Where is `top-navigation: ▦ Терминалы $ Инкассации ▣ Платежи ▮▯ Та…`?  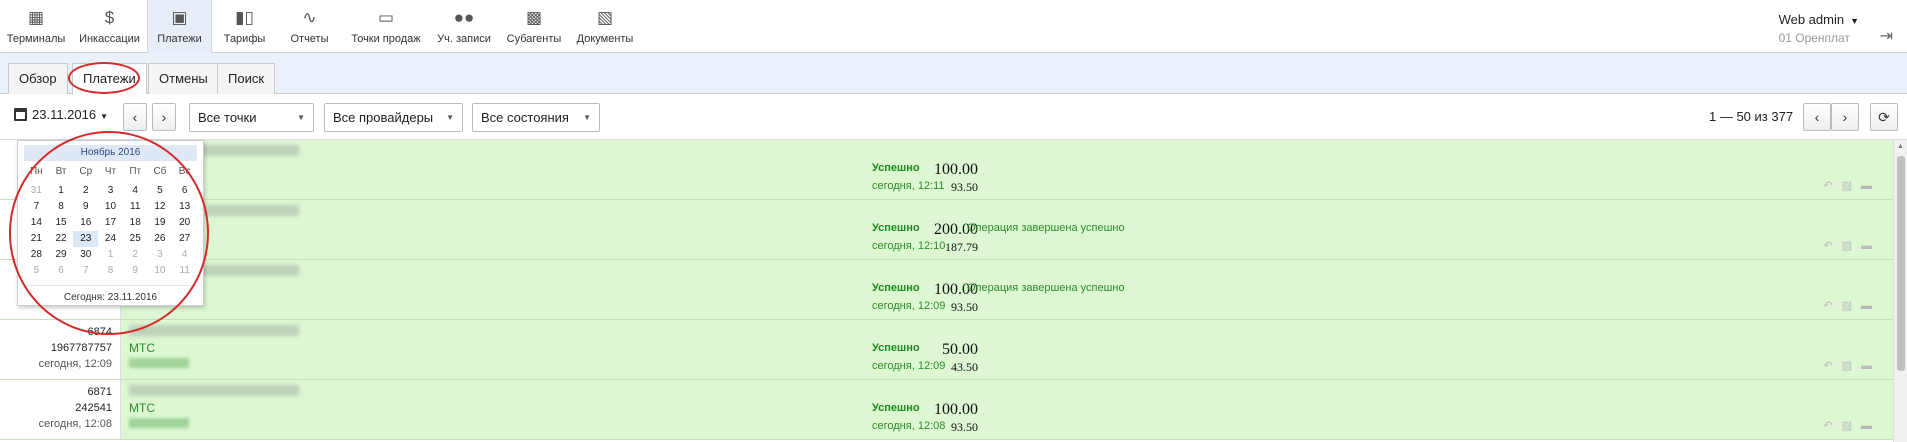 top-navigation: ▦ Терминалы $ Инкассации ▣ Платежи ▮▯ Та… is located at coordinates (953, 26).